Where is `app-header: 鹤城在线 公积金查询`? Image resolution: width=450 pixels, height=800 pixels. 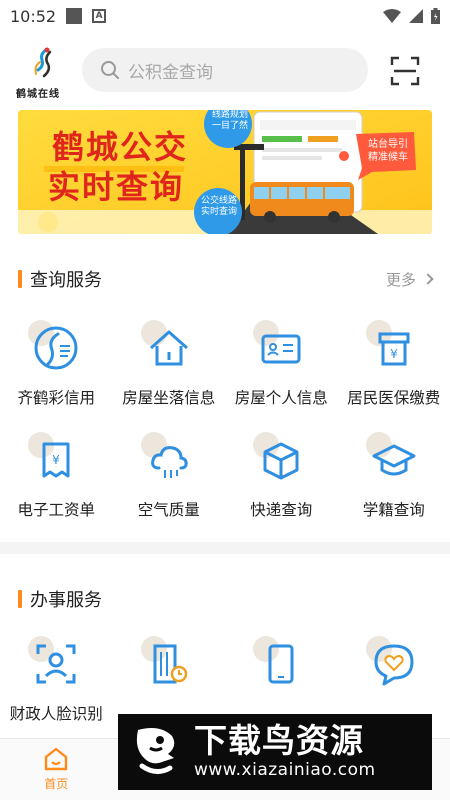 app-header: 鹤城在线 公积金查询 is located at coordinates (225, 72).